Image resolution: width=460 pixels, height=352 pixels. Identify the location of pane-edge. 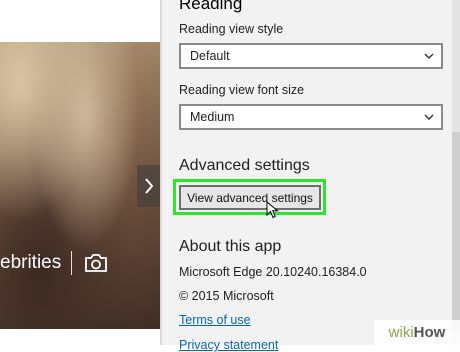
(161, 172).